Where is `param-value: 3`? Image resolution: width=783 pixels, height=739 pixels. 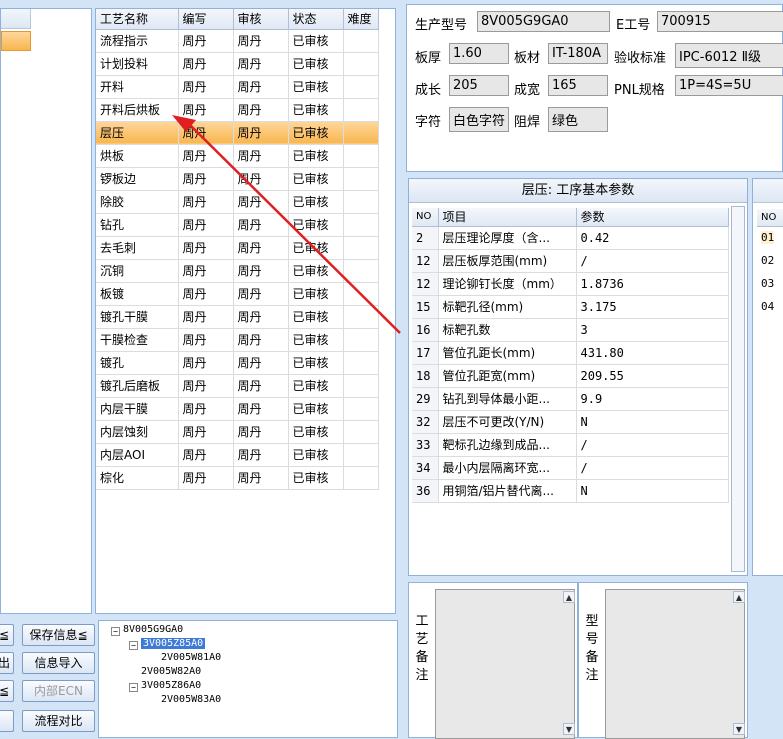 param-value: 3 is located at coordinates (652, 330).